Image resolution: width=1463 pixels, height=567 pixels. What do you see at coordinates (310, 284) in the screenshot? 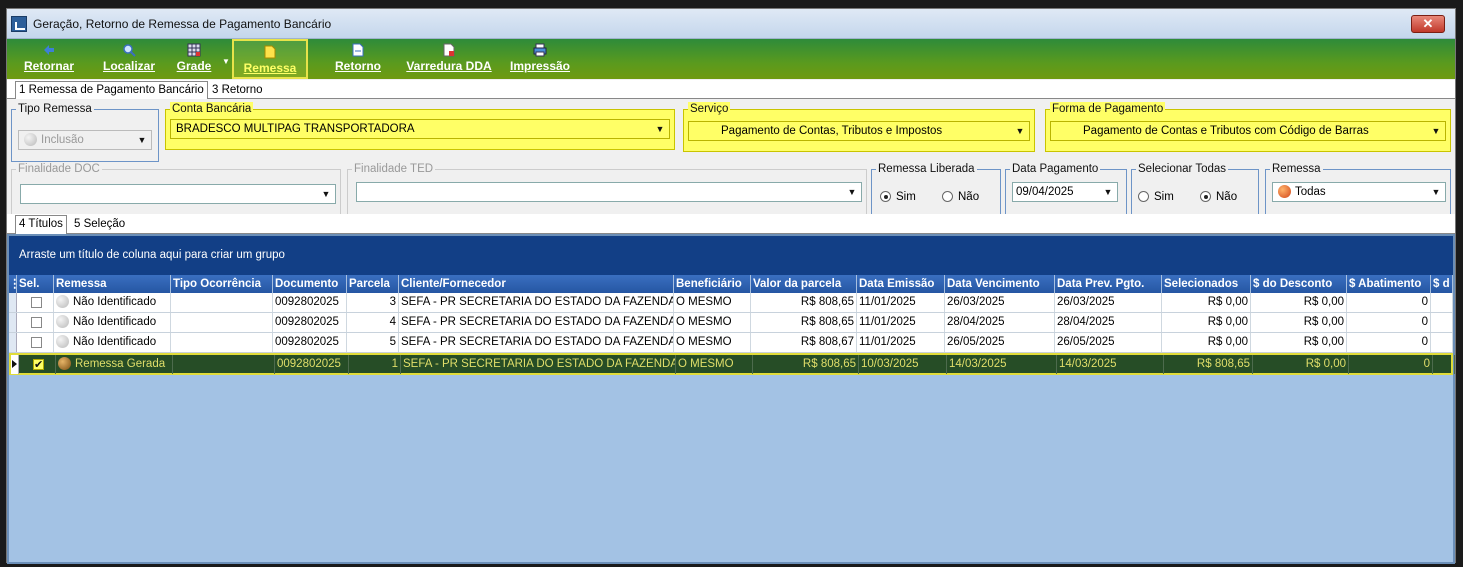
I see `col-documento: Documento` at bounding box center [310, 284].